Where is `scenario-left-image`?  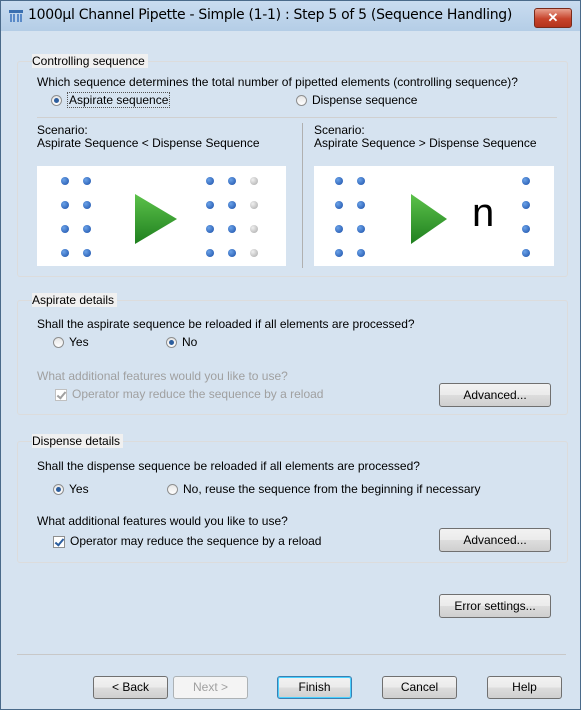
scenario-left-image is located at coordinates (161, 216).